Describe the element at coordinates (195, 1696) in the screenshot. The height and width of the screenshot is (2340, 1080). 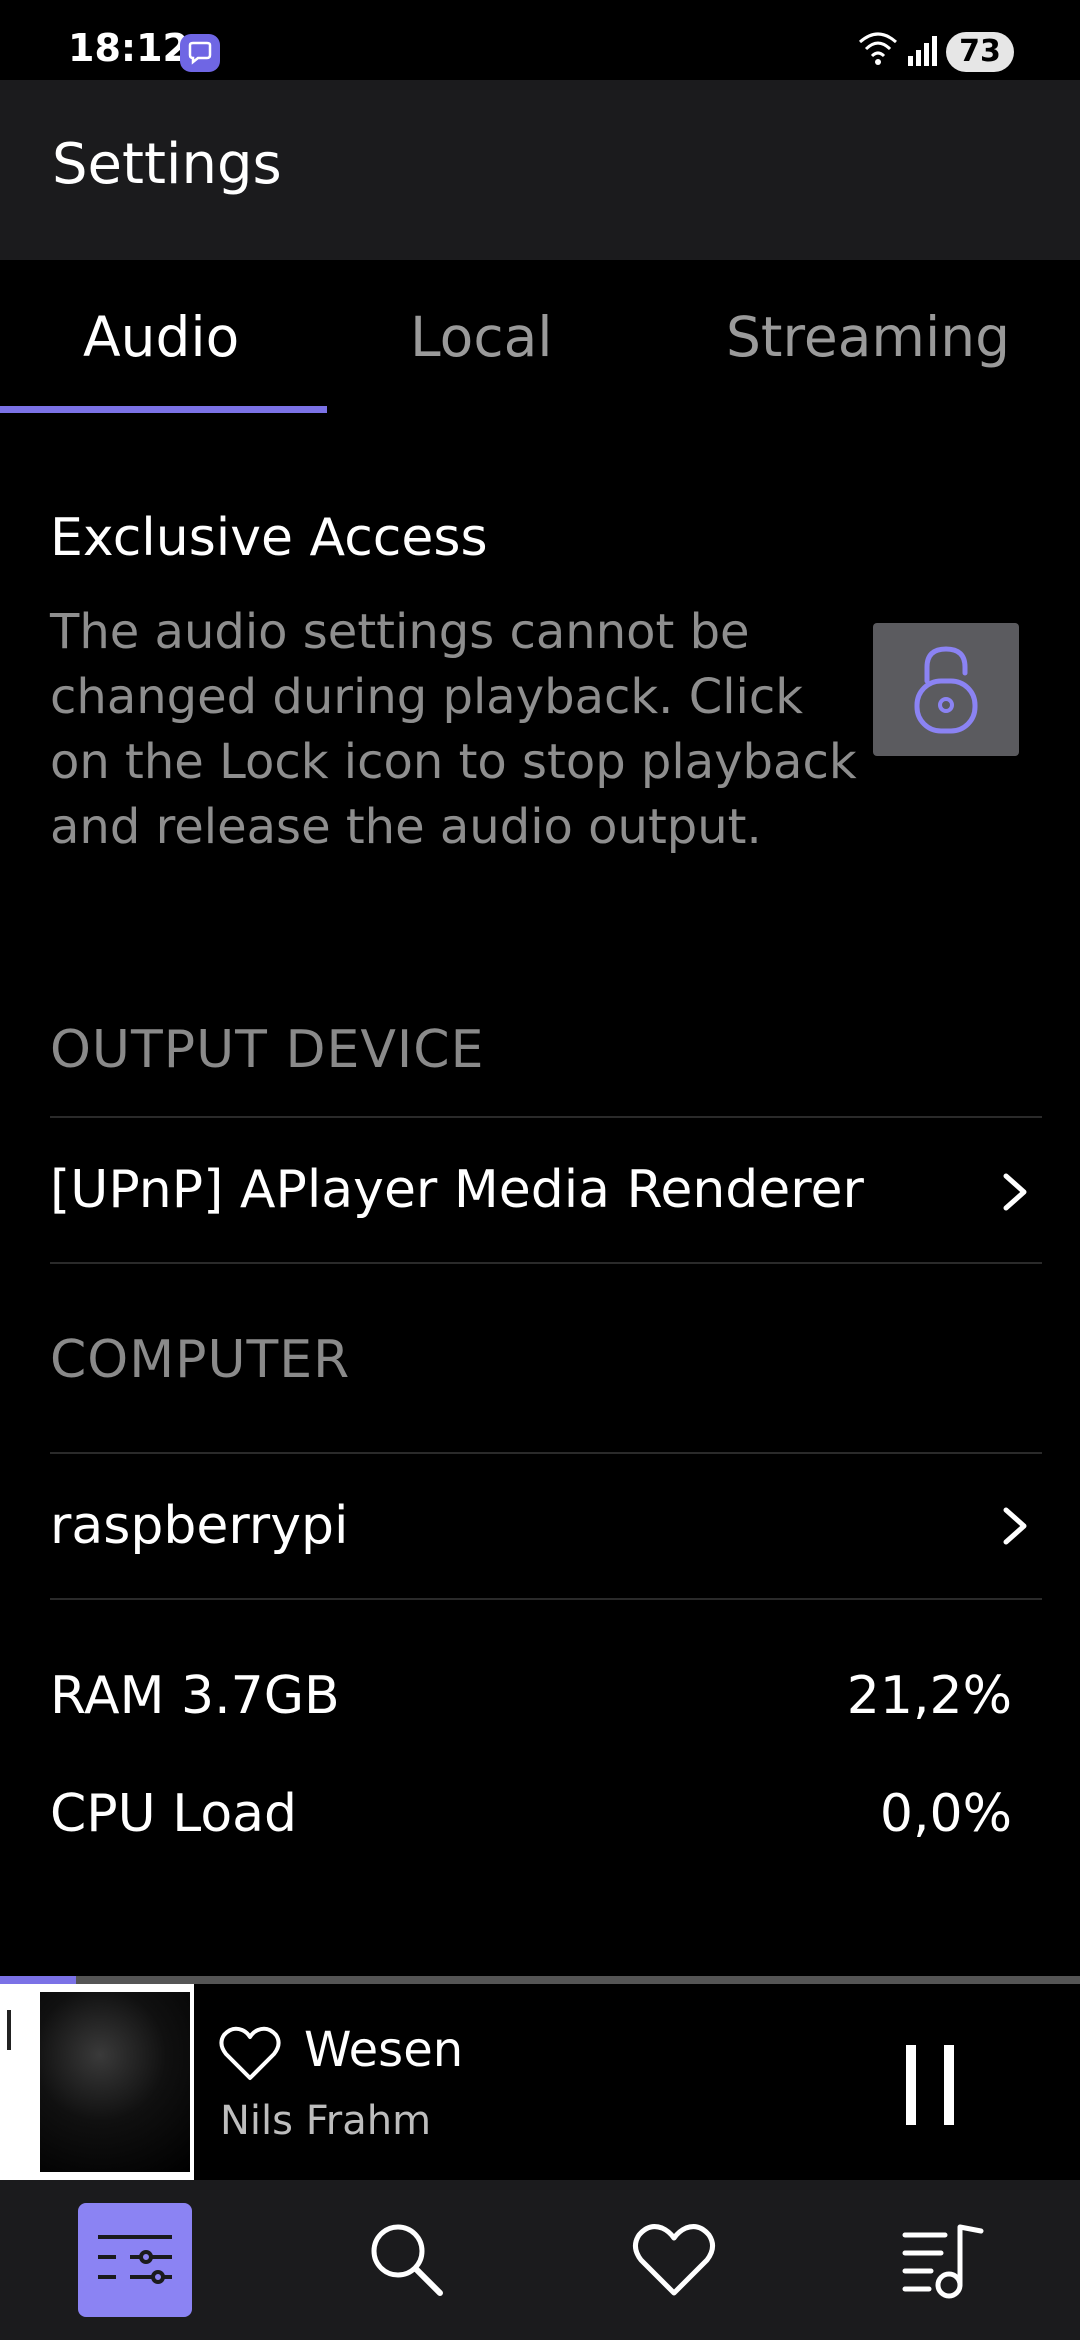
I see `ram-label: RAM 3.7GB` at that location.